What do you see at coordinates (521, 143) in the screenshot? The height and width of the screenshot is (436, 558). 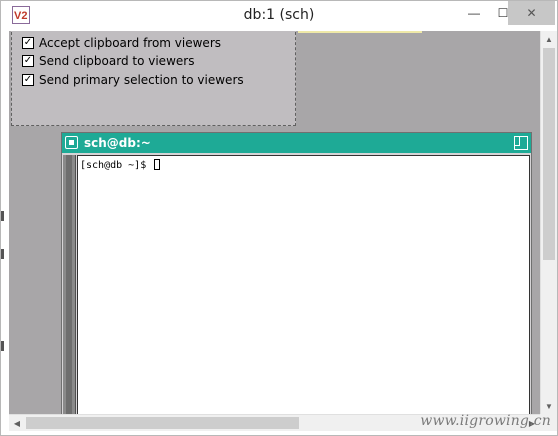 I see `resize-icon` at bounding box center [521, 143].